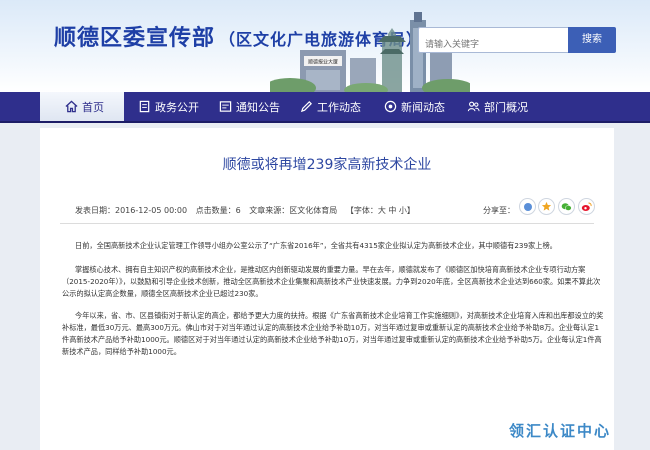 This screenshot has height=450, width=650. What do you see at coordinates (177, 107) in the screenshot?
I see `nav-item-label: 政务公开` at bounding box center [177, 107].